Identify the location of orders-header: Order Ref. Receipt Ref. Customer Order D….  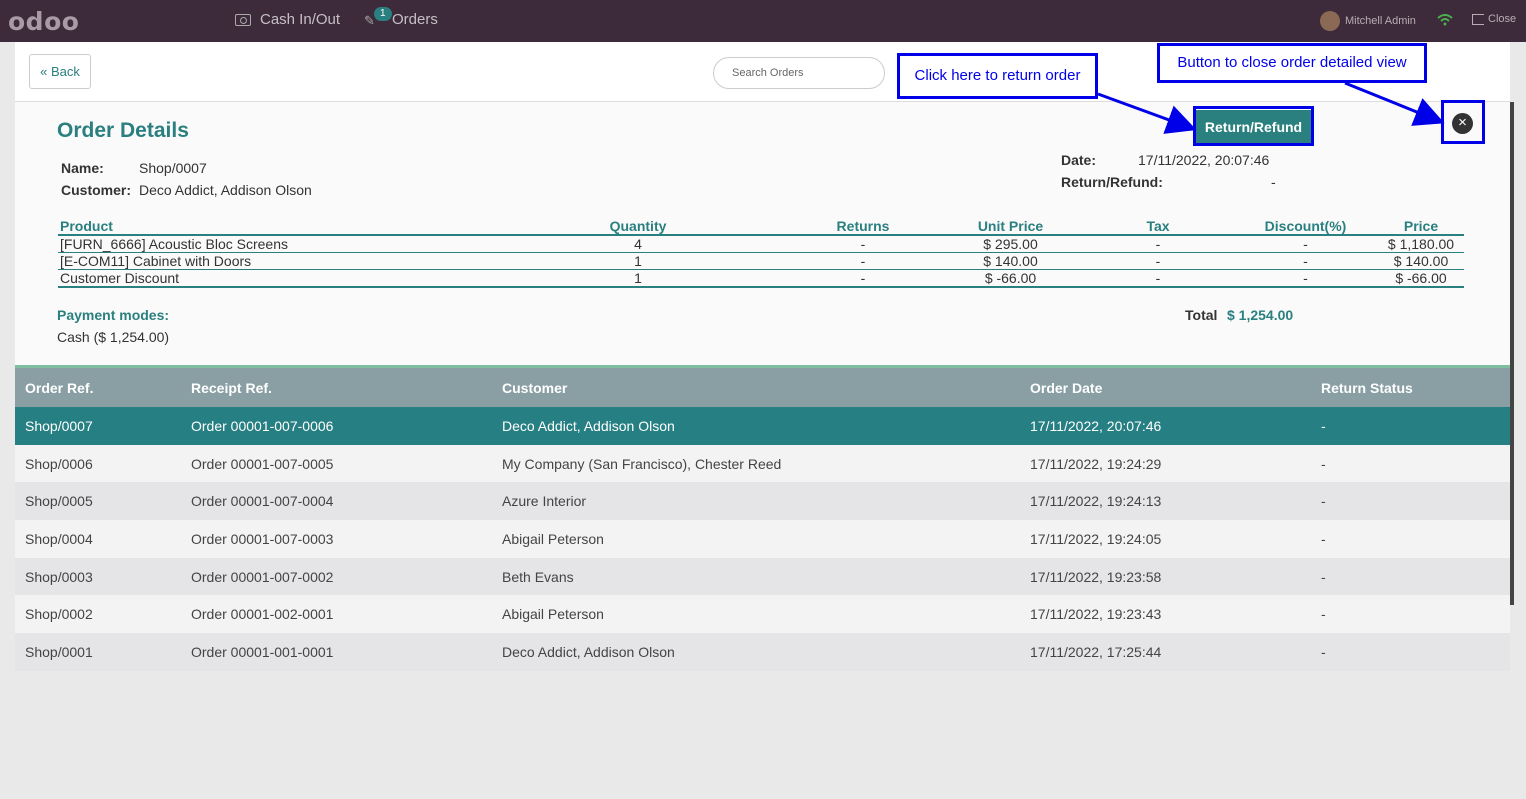
(762, 387).